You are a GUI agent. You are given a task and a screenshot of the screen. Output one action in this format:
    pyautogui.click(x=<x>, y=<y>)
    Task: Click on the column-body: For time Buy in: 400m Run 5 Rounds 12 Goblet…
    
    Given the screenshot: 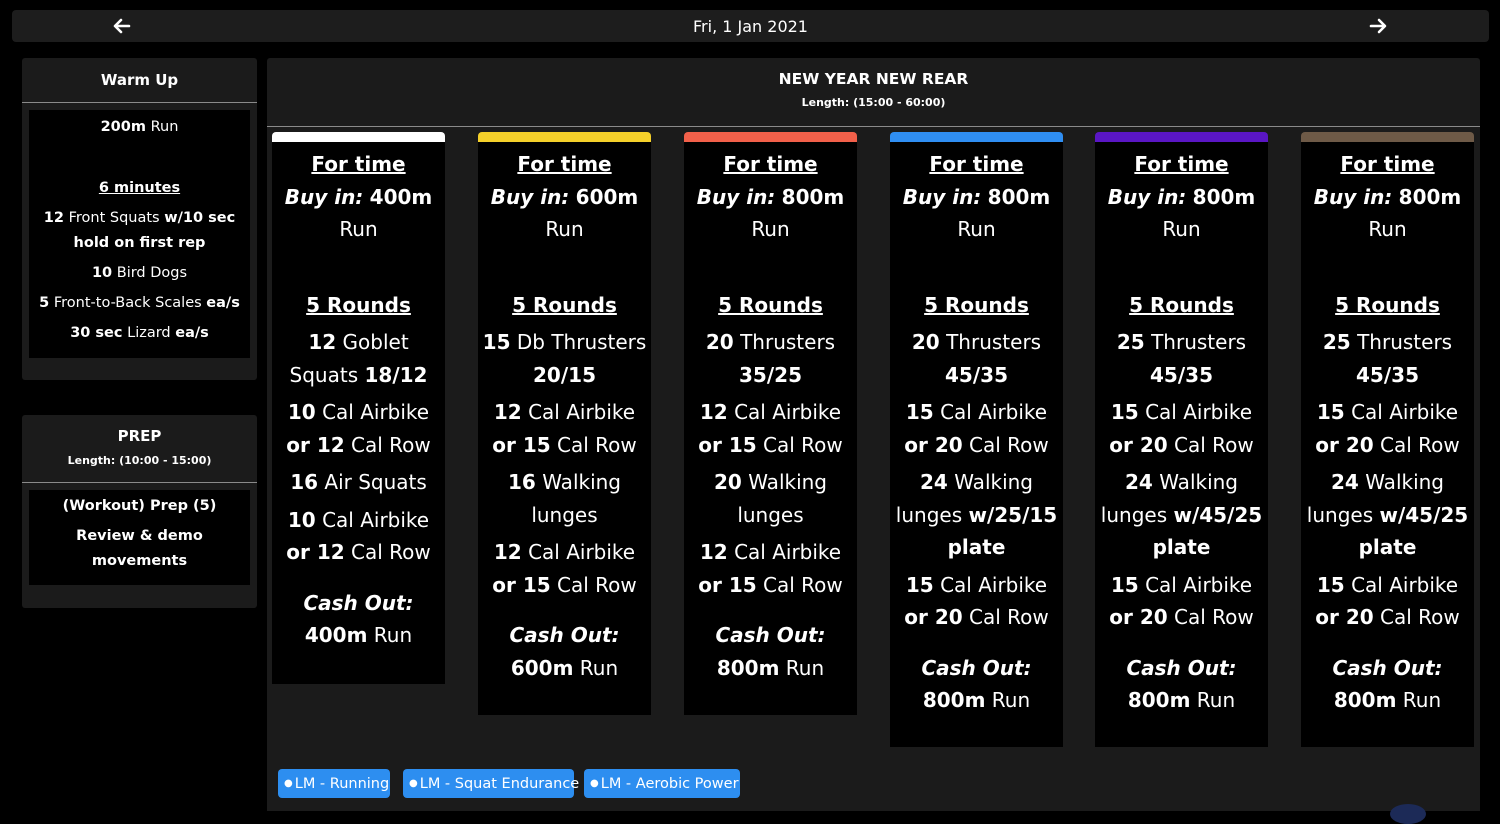 What is the action you would take?
    pyautogui.click(x=358, y=413)
    